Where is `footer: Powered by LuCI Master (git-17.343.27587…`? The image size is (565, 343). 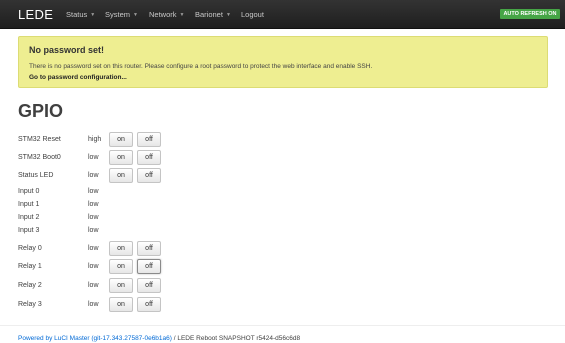
footer: Powered by LuCI Master (git-17.343.27587… is located at coordinates (159, 338).